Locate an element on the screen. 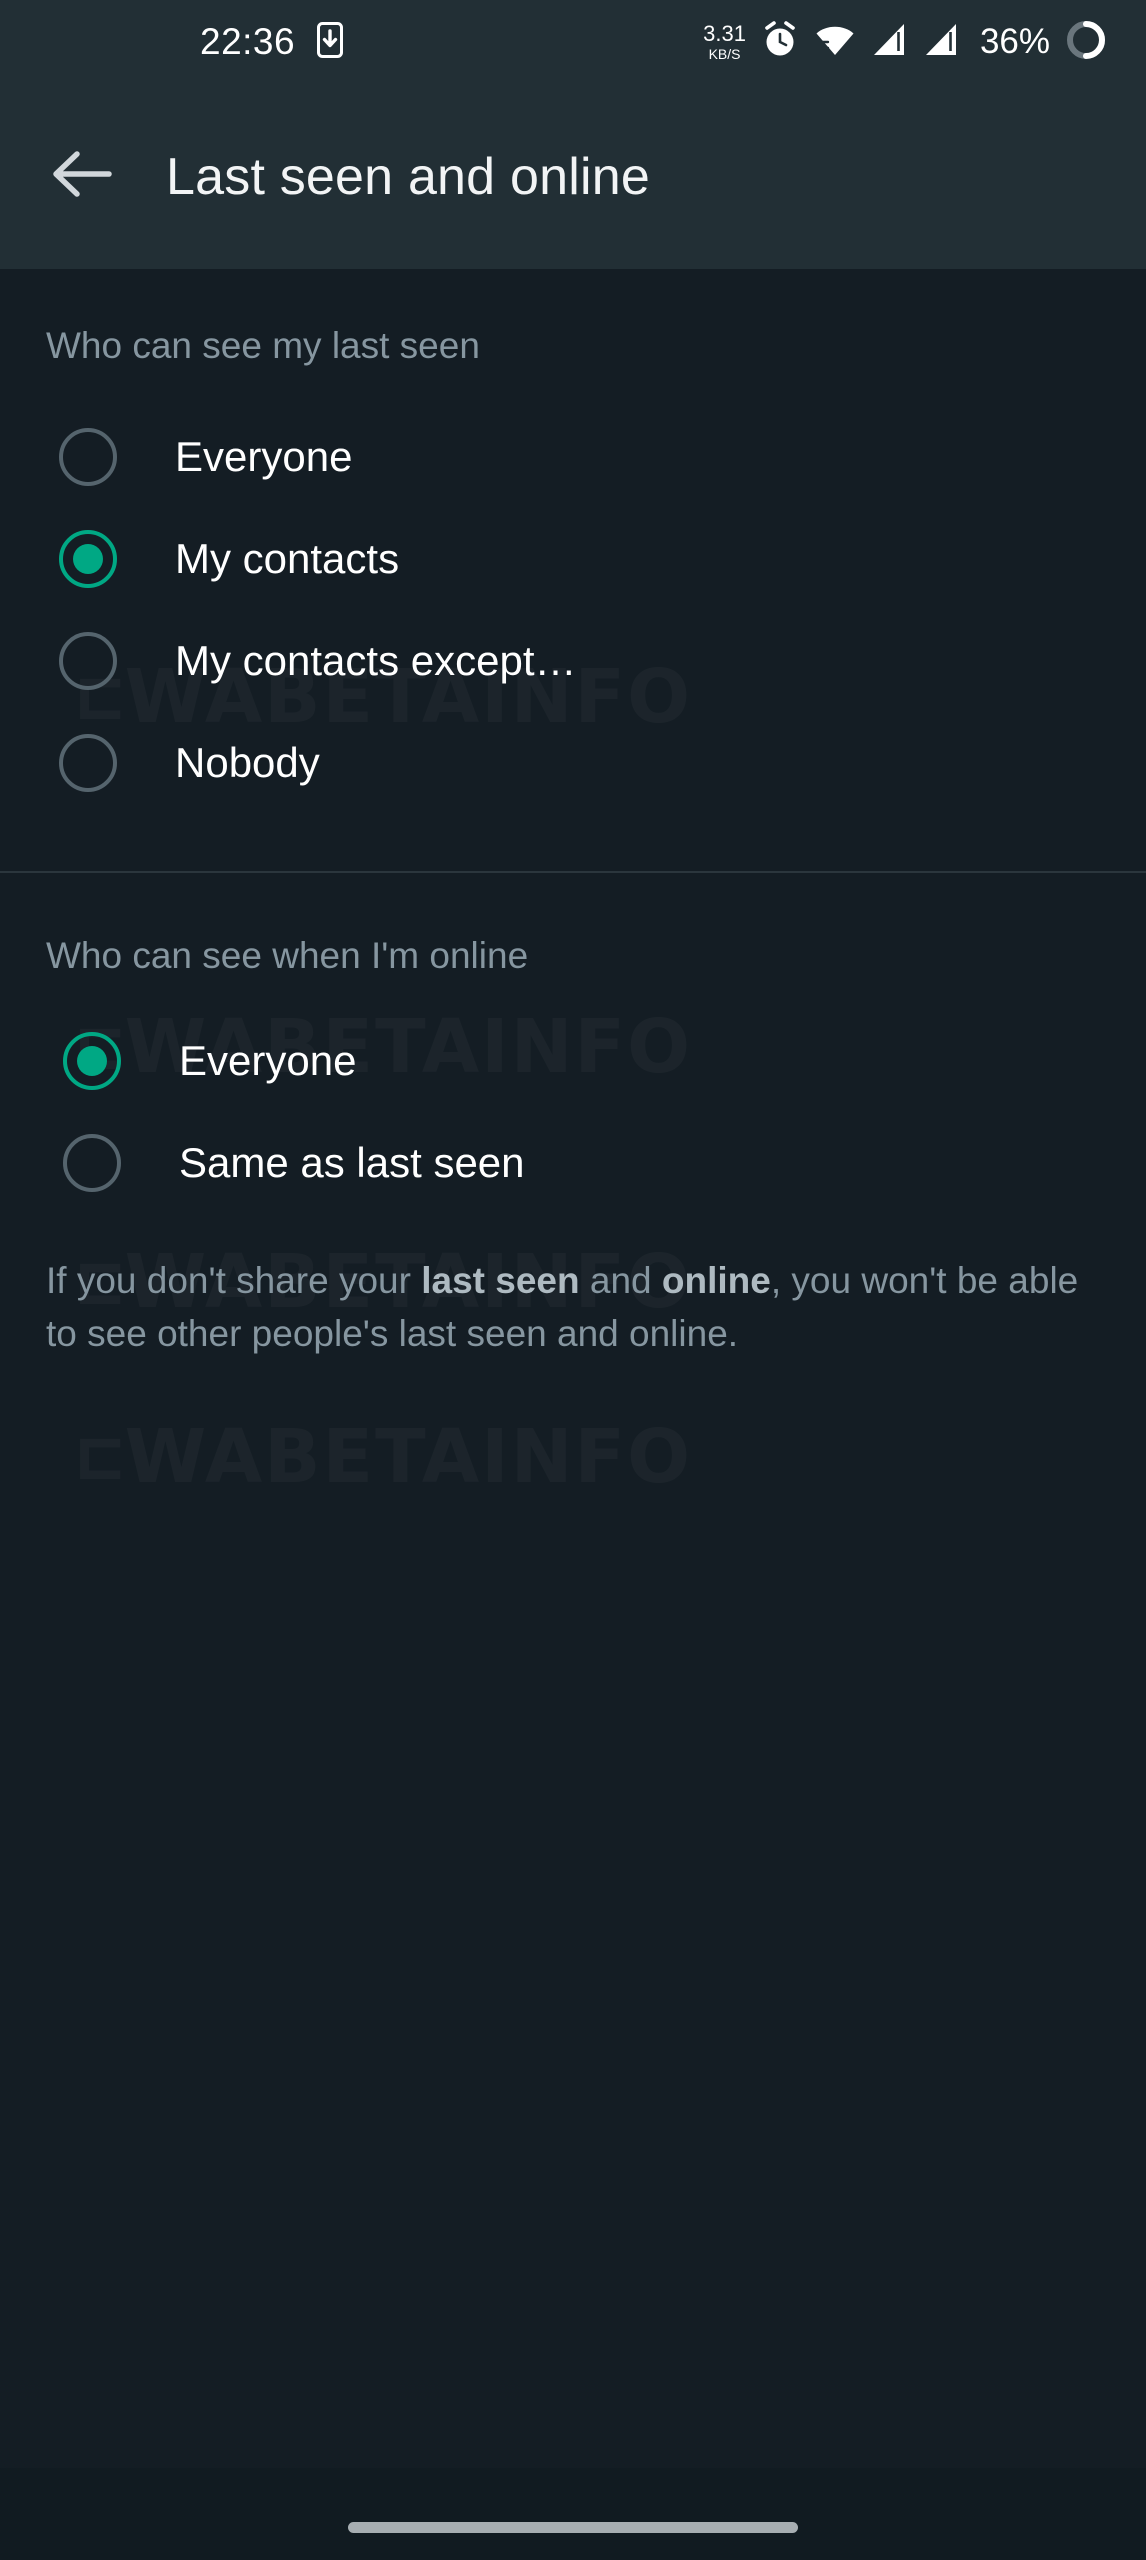 This screenshot has width=1146, height=2560. radio-label-everyone: Everyone is located at coordinates (264, 456).